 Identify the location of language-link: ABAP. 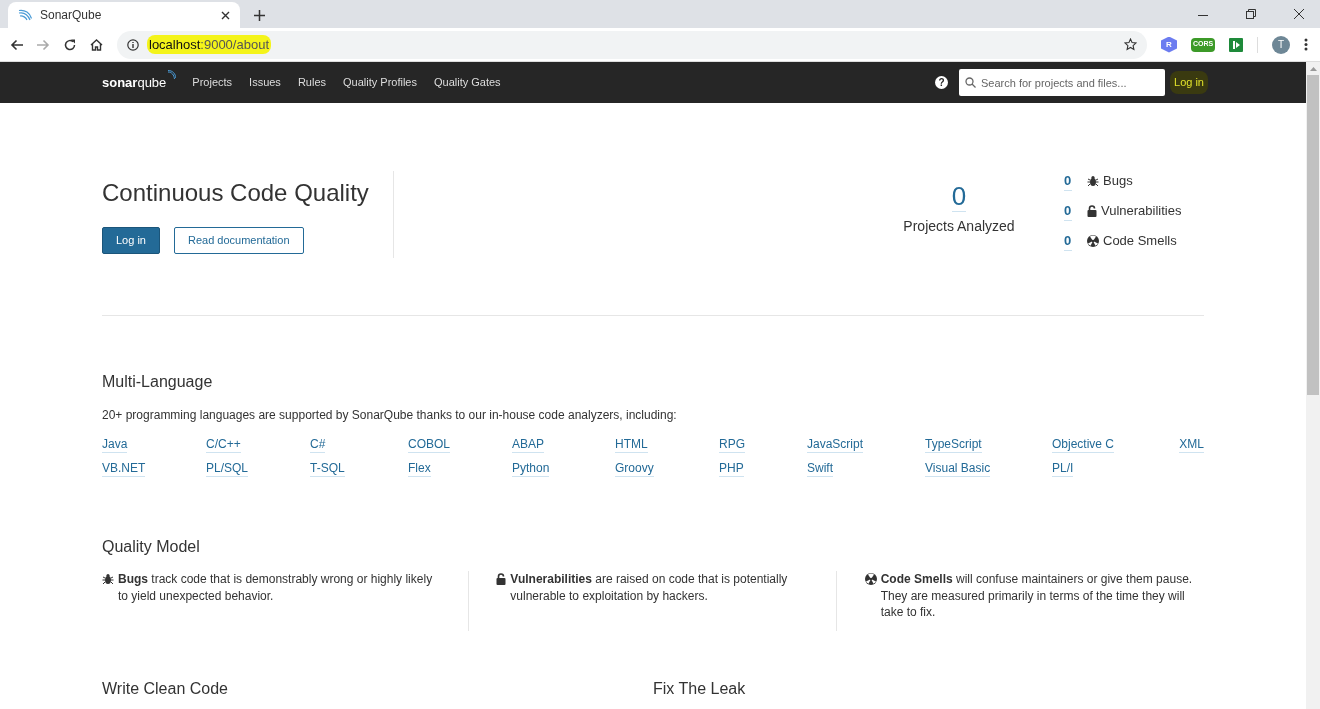
(528, 445).